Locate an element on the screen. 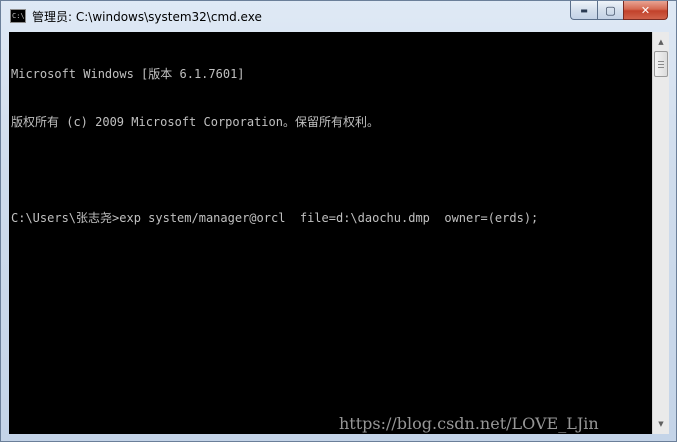  scroll-down-icon: ▼ is located at coordinates (661, 424).